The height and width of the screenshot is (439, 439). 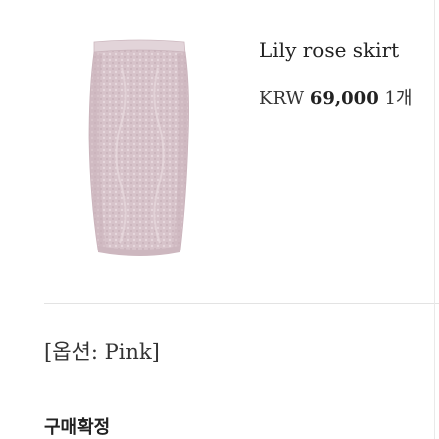 I want to click on panel-border, so click(x=434, y=219).